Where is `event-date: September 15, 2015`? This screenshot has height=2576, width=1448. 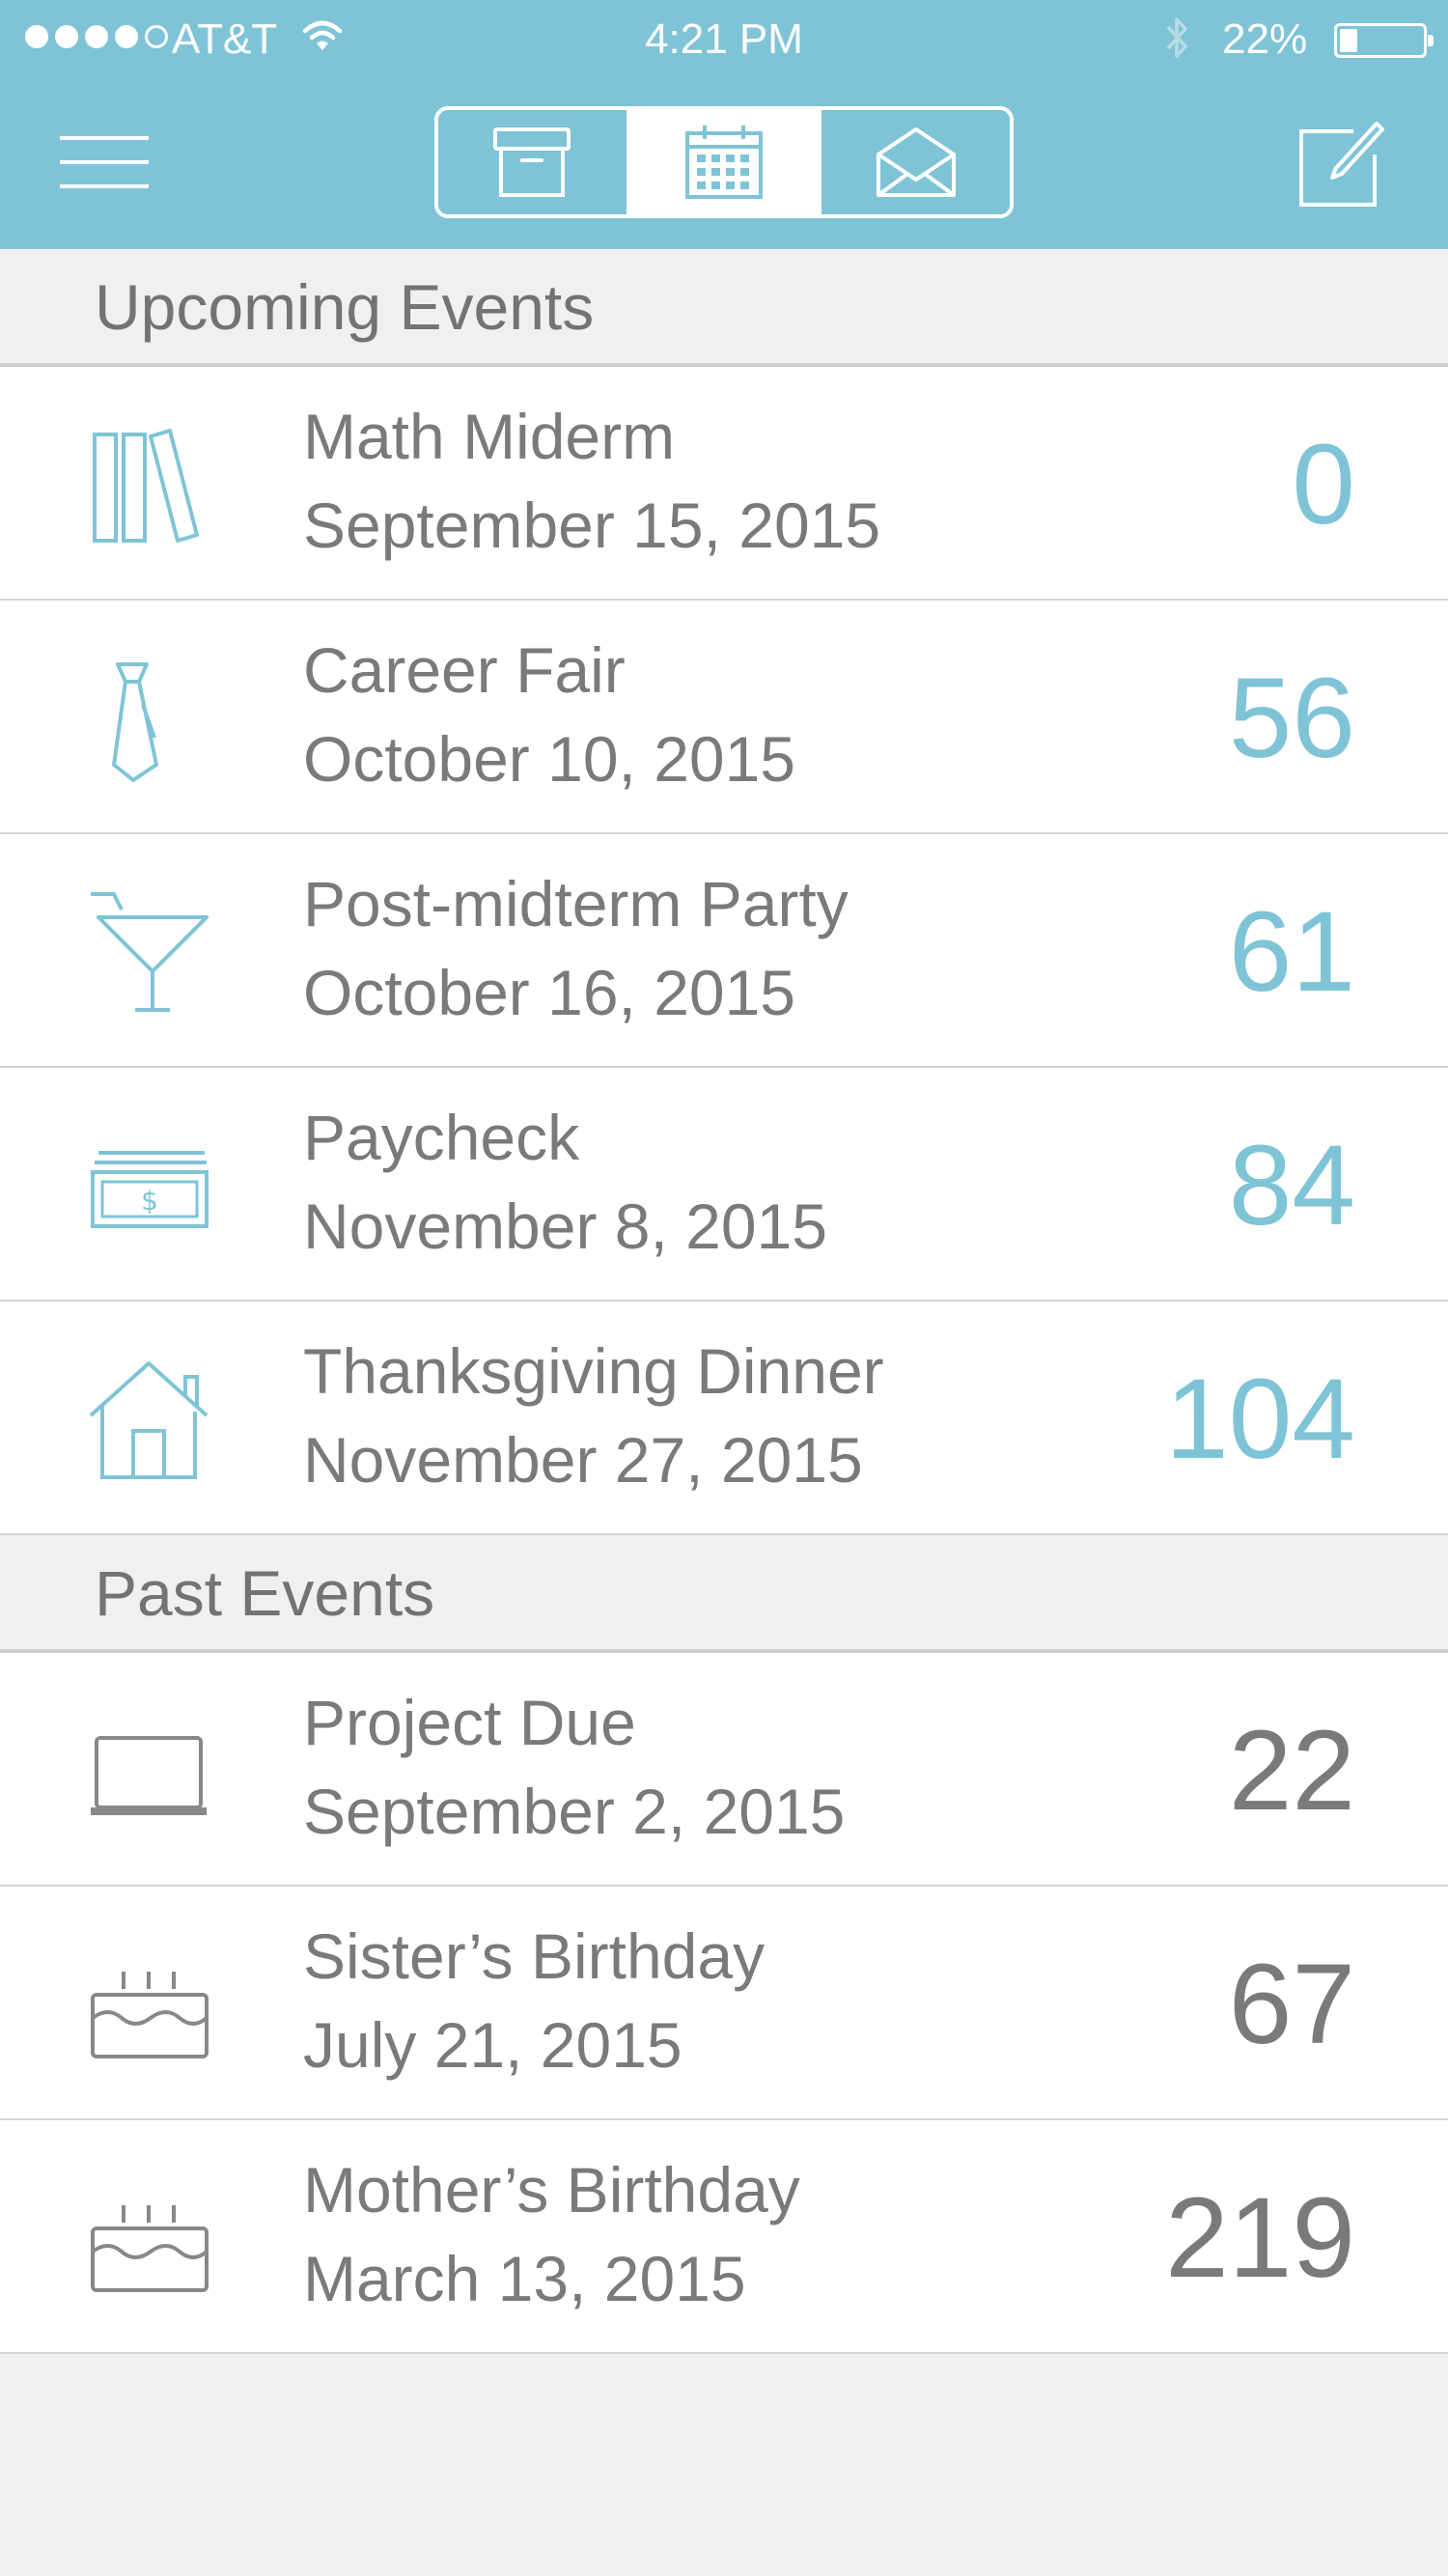
event-date: September 15, 2015 is located at coordinates (592, 526).